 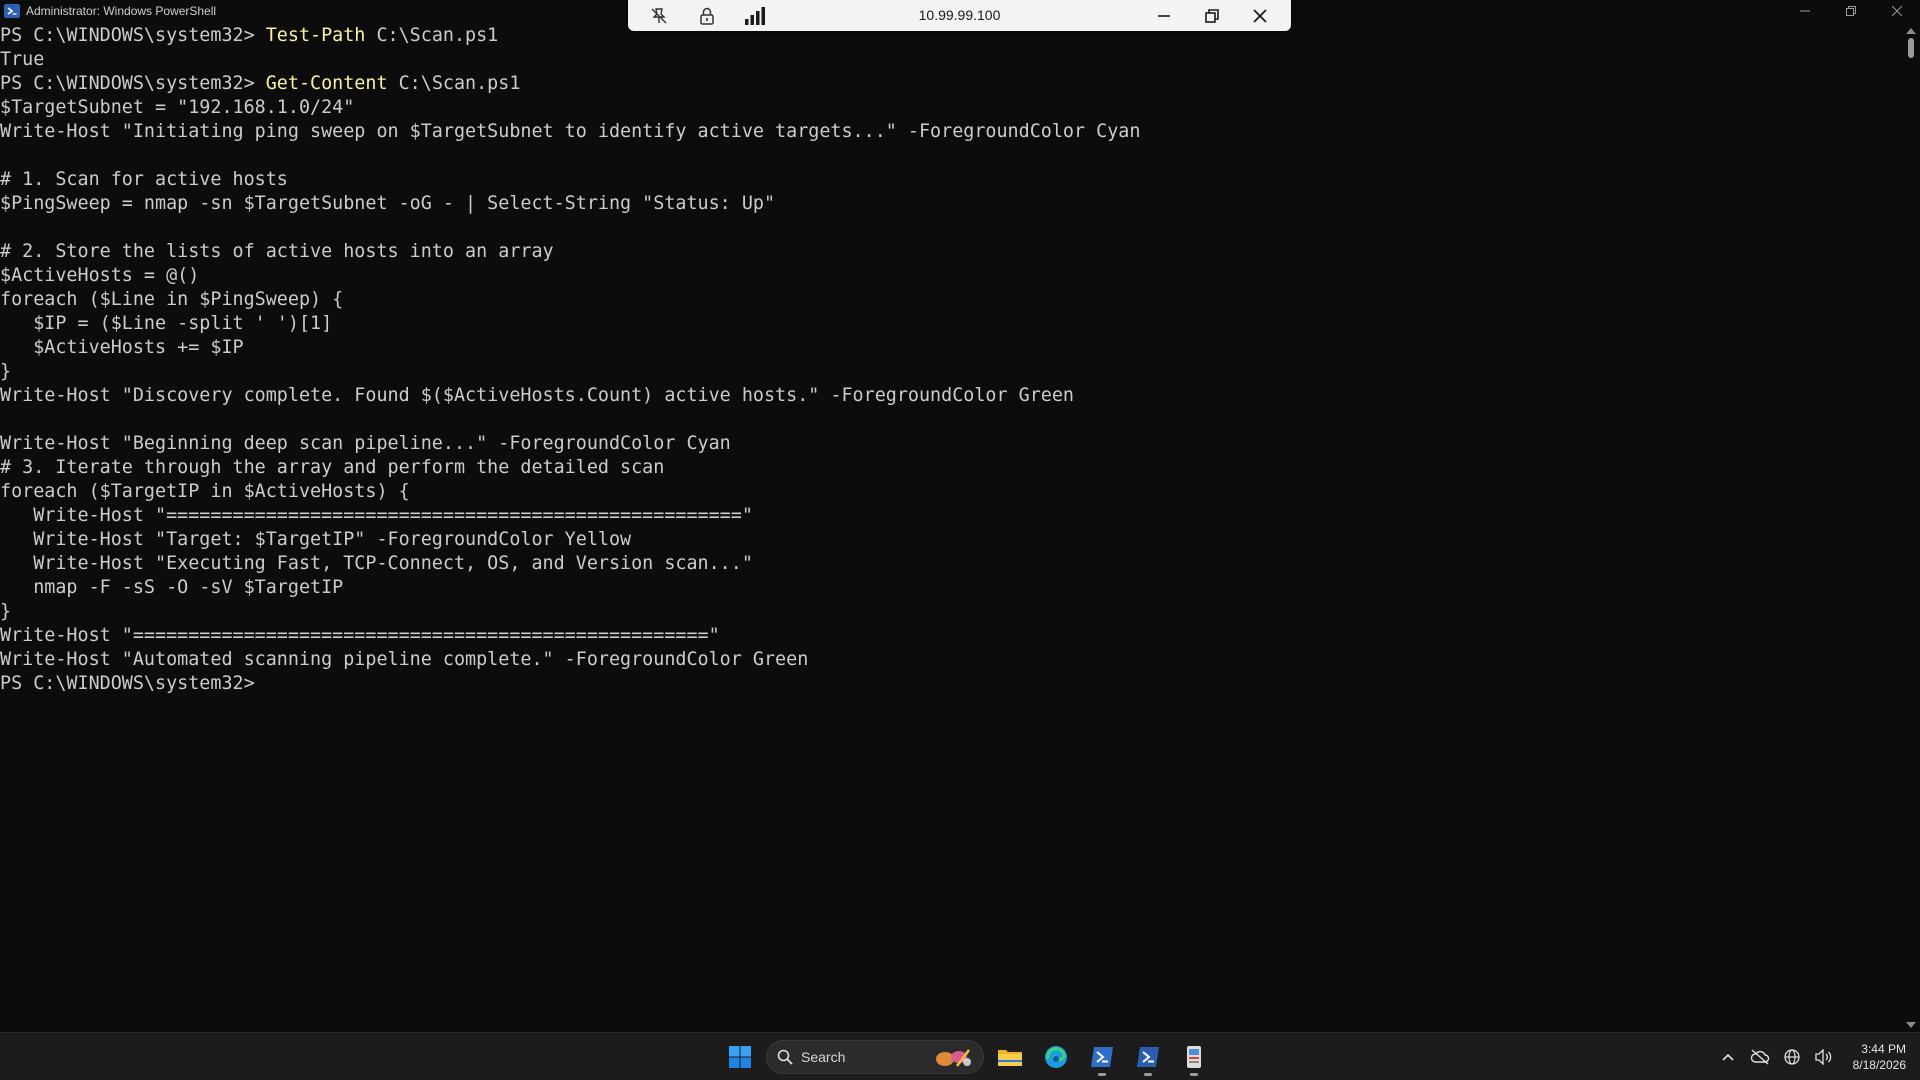 What do you see at coordinates (1911, 527) in the screenshot?
I see `terminal-scrollbar` at bounding box center [1911, 527].